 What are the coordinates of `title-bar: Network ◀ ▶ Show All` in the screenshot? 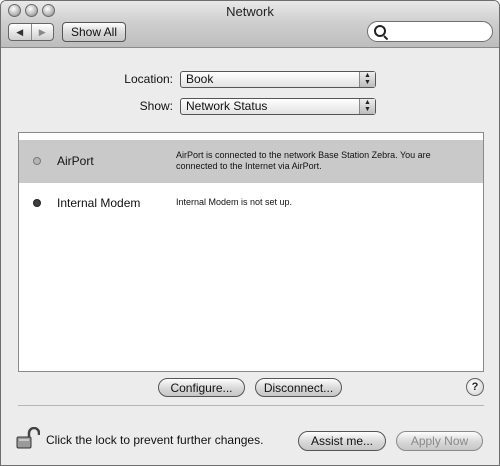 It's located at (250, 24).